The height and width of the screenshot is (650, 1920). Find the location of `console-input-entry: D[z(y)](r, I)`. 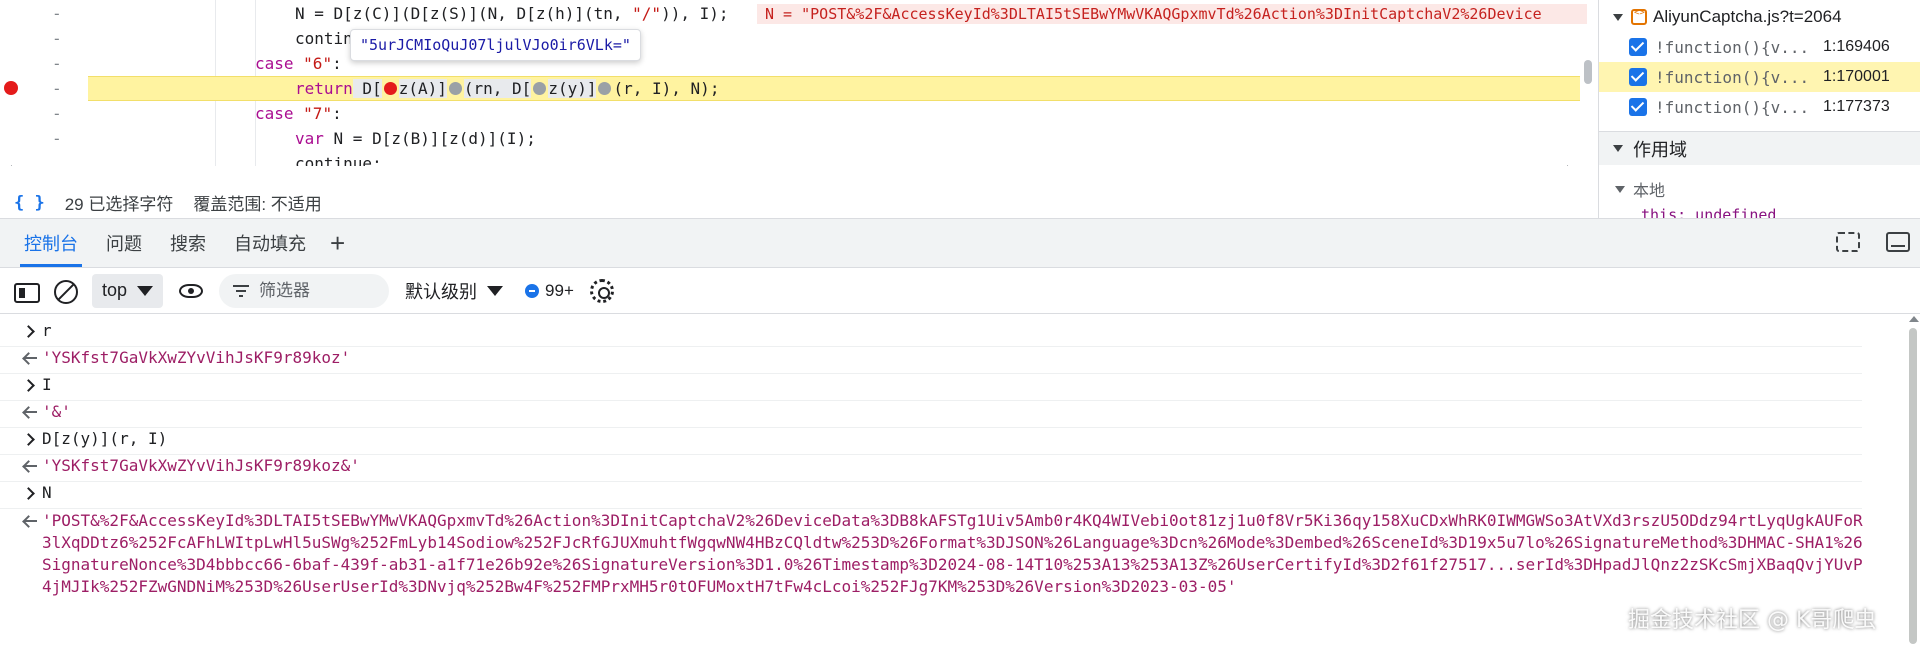

console-input-entry: D[z(y)](r, I) is located at coordinates (931, 441).